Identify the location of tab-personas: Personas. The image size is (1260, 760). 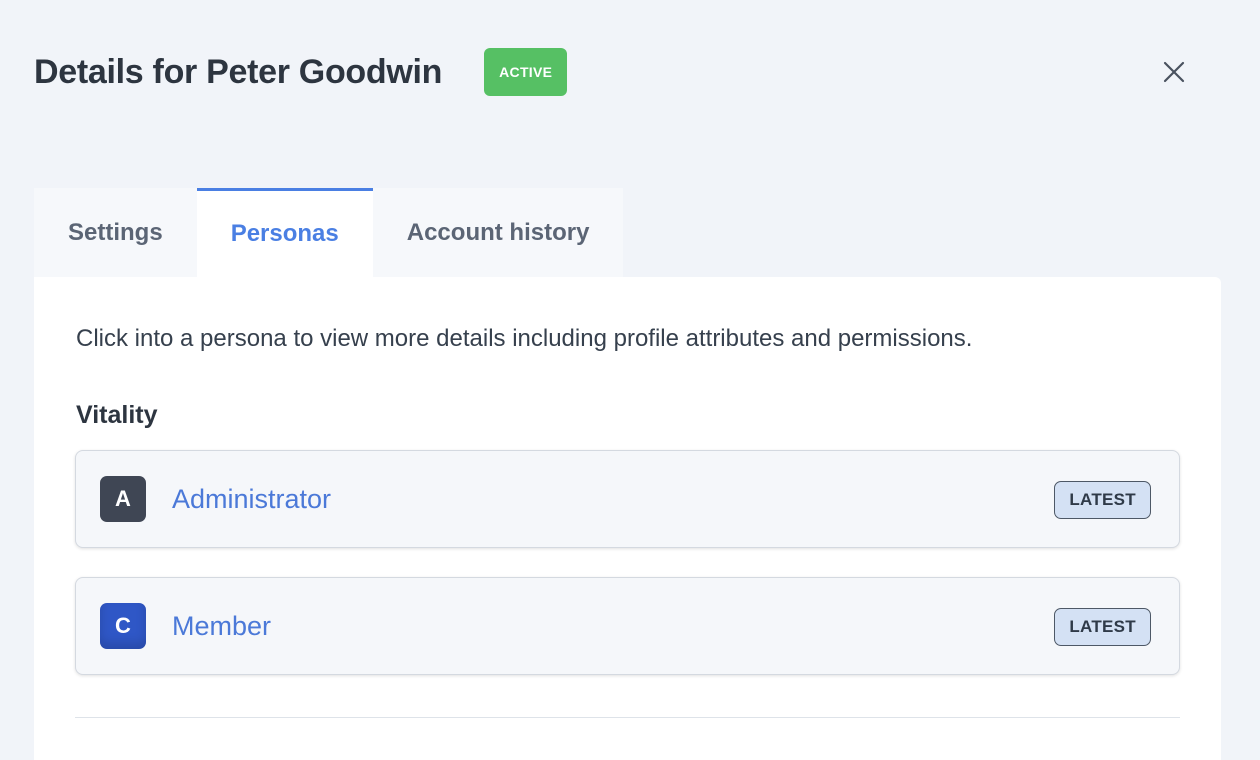
(284, 232).